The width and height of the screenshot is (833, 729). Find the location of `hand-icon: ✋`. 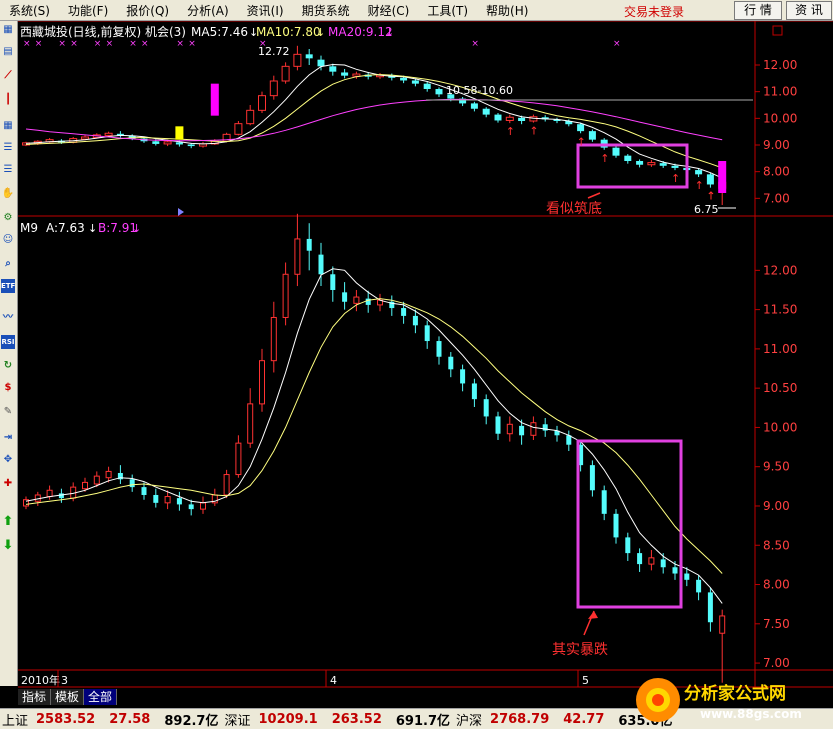

hand-icon: ✋ is located at coordinates (8, 194).